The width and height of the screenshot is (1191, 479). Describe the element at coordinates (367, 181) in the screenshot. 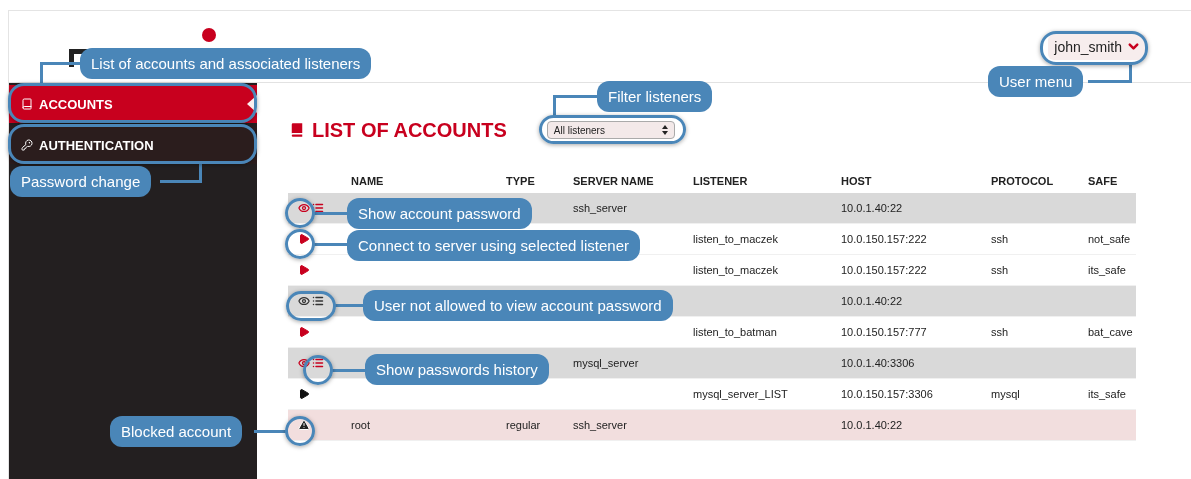

I see `column-header: NAME` at that location.